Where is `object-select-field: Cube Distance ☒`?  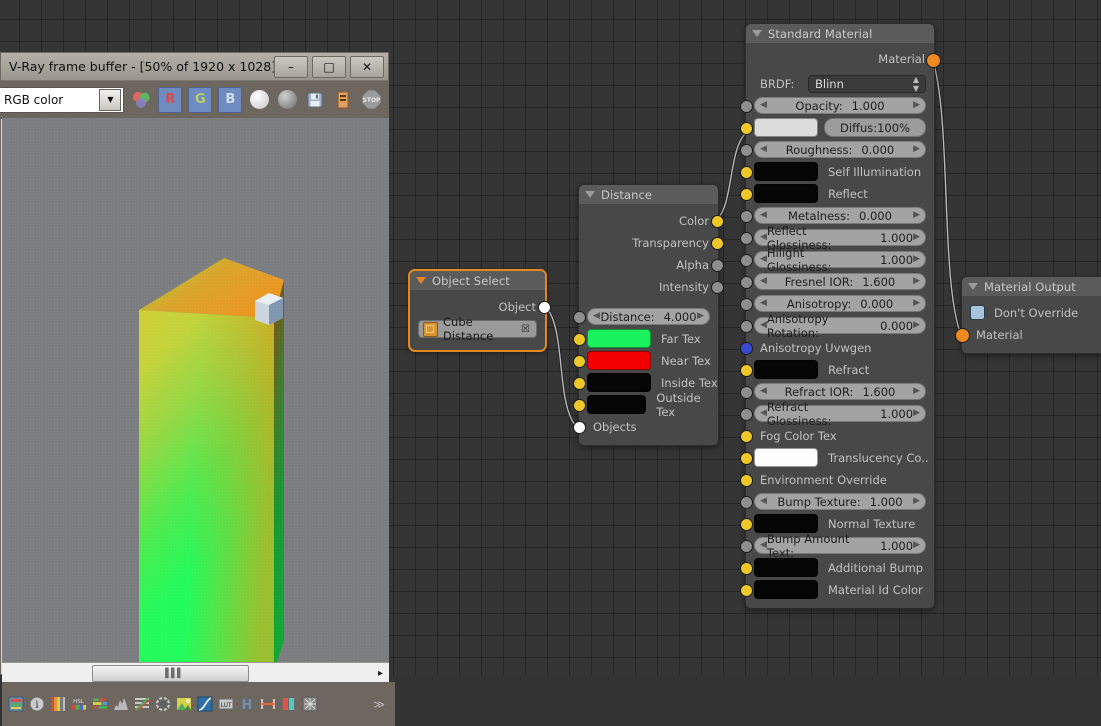 object-select-field: Cube Distance ☒ is located at coordinates (477, 329).